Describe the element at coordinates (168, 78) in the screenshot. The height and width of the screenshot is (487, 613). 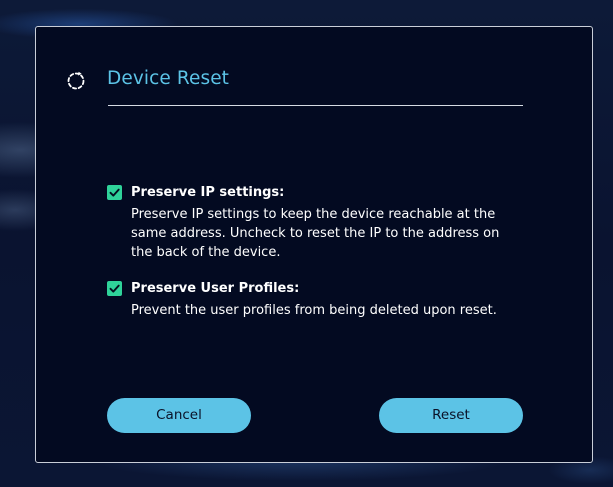
I see `dialog-title: Device Reset` at that location.